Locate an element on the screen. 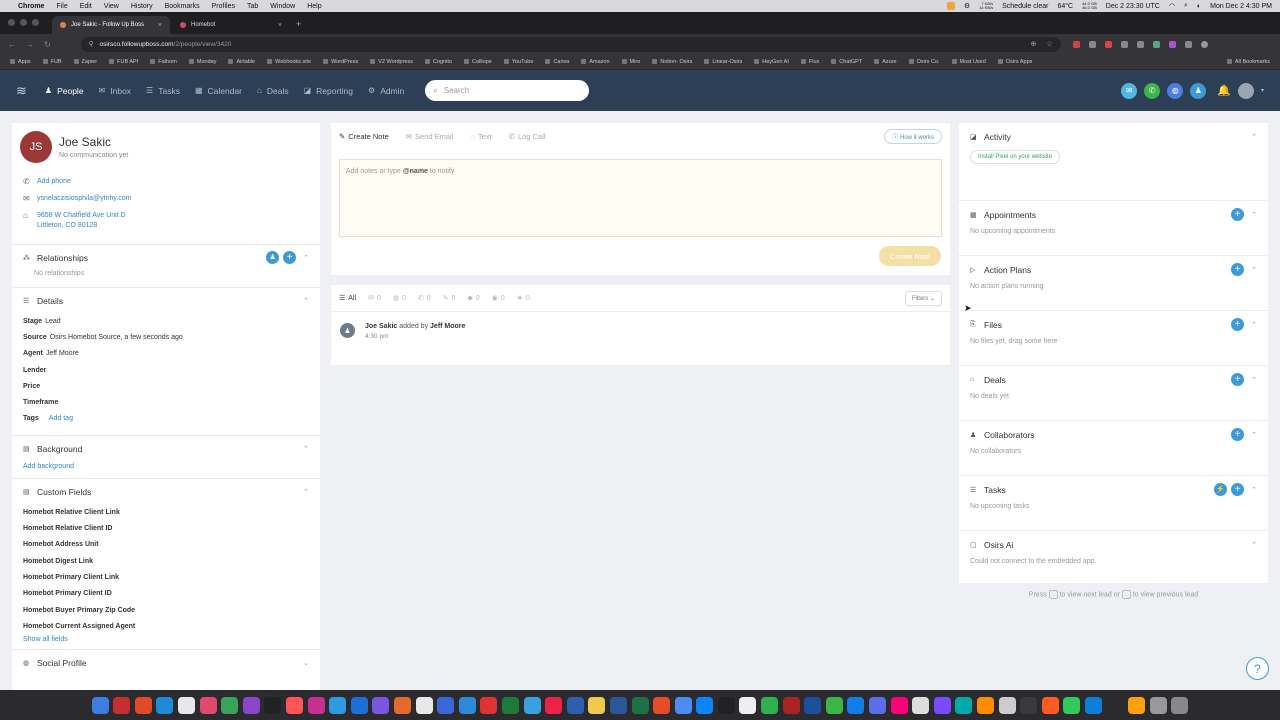 The height and width of the screenshot is (720, 1280). forward-icon: → is located at coordinates (30, 44).